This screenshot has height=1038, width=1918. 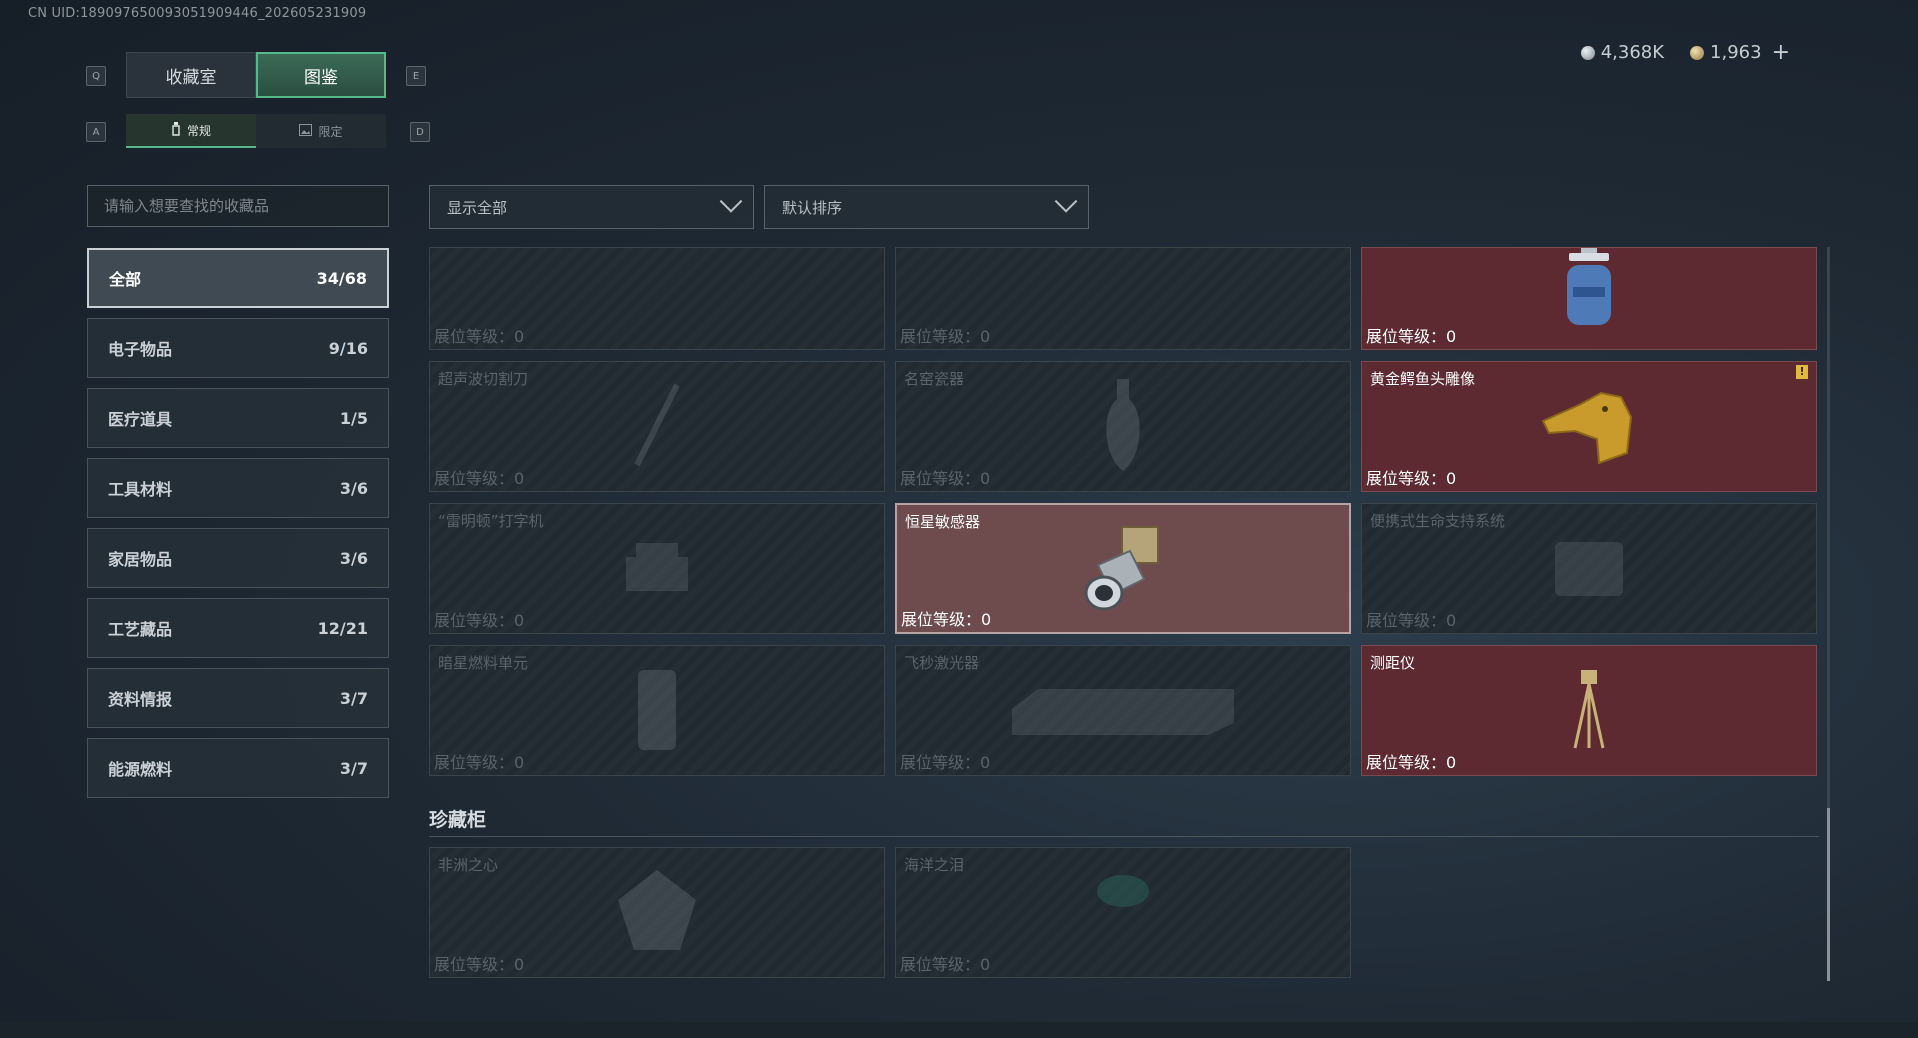 I want to click on item-name: 超声波切割刀, so click(x=483, y=379).